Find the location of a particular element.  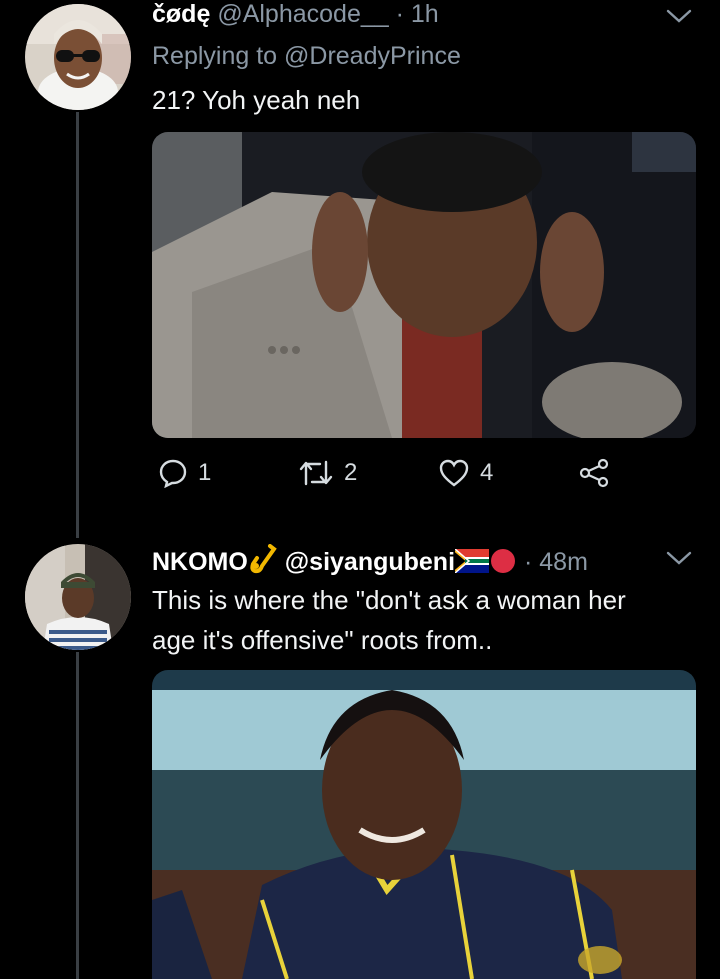

tweet-text-line: age it's offensive" roots from.. is located at coordinates (322, 640).